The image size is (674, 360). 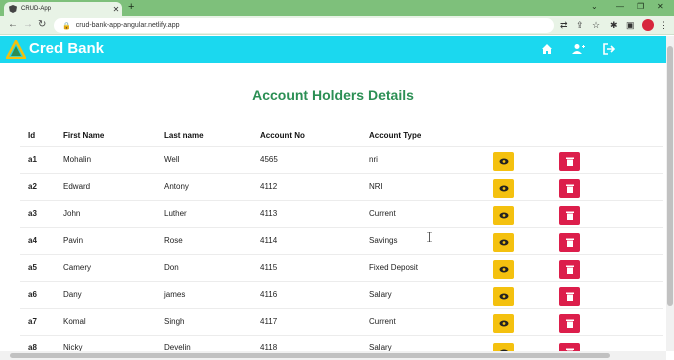 What do you see at coordinates (172, 159) in the screenshot?
I see `cell-last-name: Well` at bounding box center [172, 159].